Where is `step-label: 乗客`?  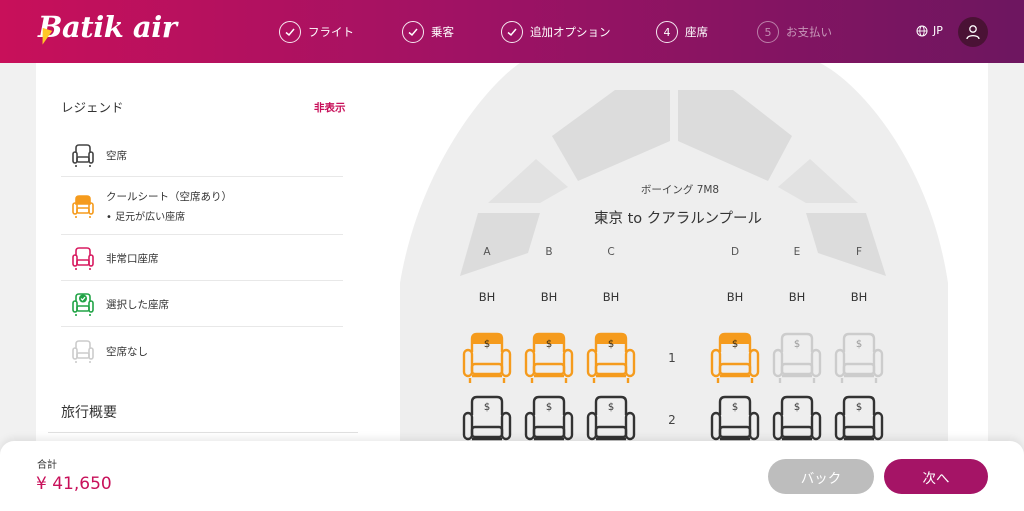 step-label: 乗客 is located at coordinates (442, 32).